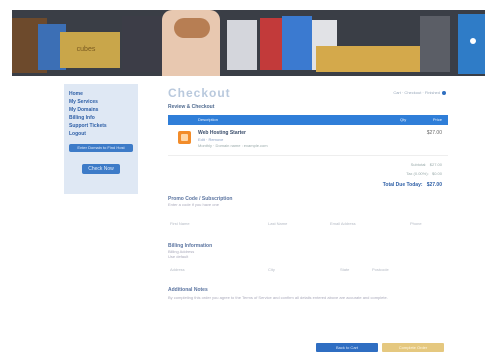 This screenshot has height=359, width=493. What do you see at coordinates (435, 164) in the screenshot?
I see `subtotal-value: $27.00` at bounding box center [435, 164].